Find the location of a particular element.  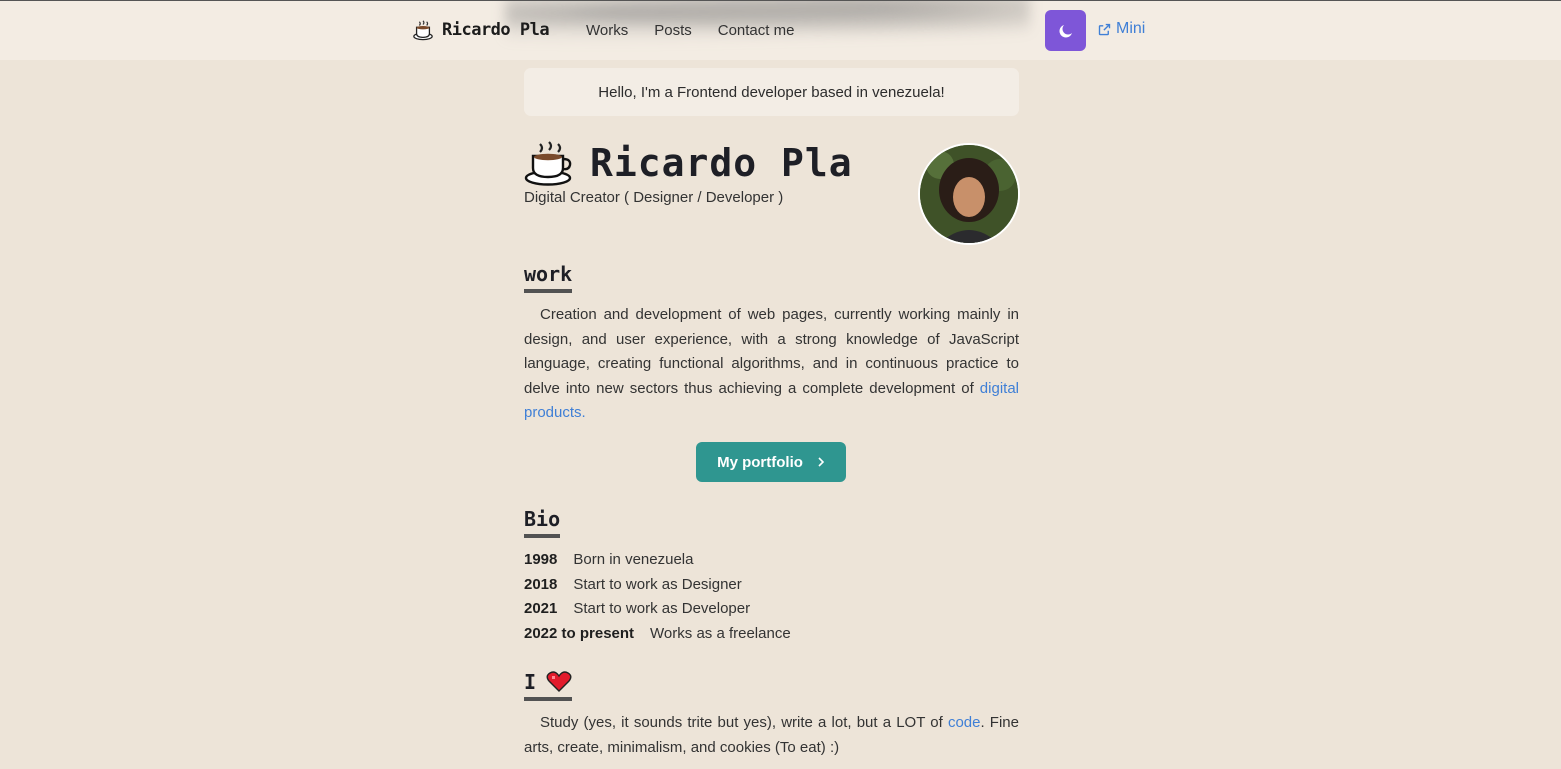

bio-year: 2022 to present is located at coordinates (579, 633).